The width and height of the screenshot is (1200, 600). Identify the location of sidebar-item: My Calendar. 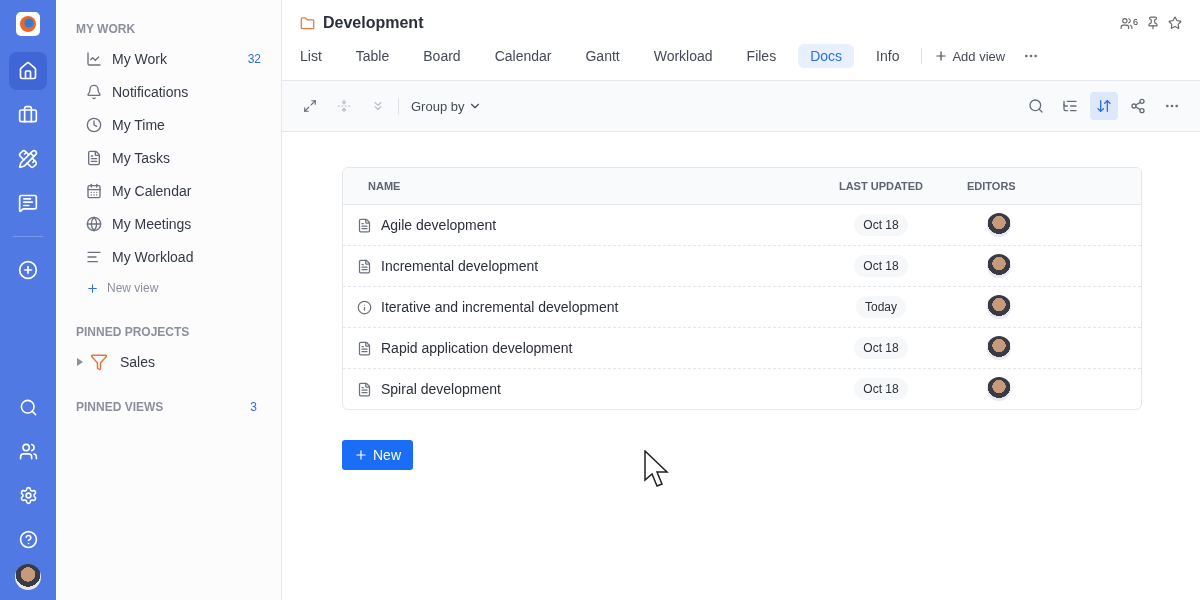
(168, 190).